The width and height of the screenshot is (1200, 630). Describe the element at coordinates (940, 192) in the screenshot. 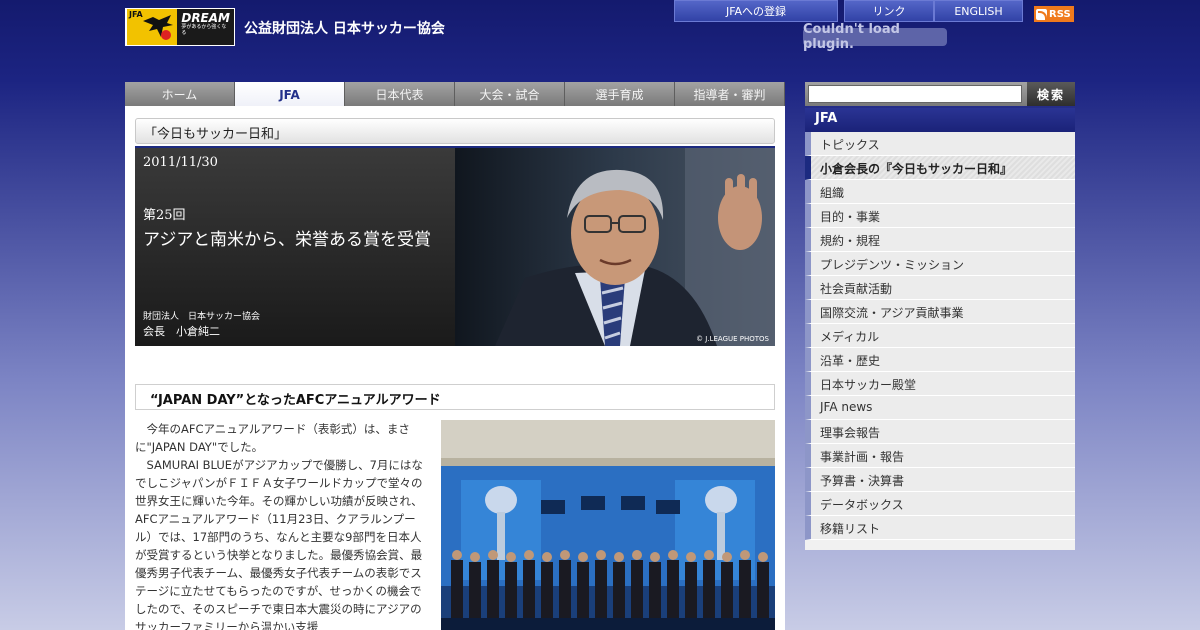

I see `sidebar-item-organization: 組織` at that location.